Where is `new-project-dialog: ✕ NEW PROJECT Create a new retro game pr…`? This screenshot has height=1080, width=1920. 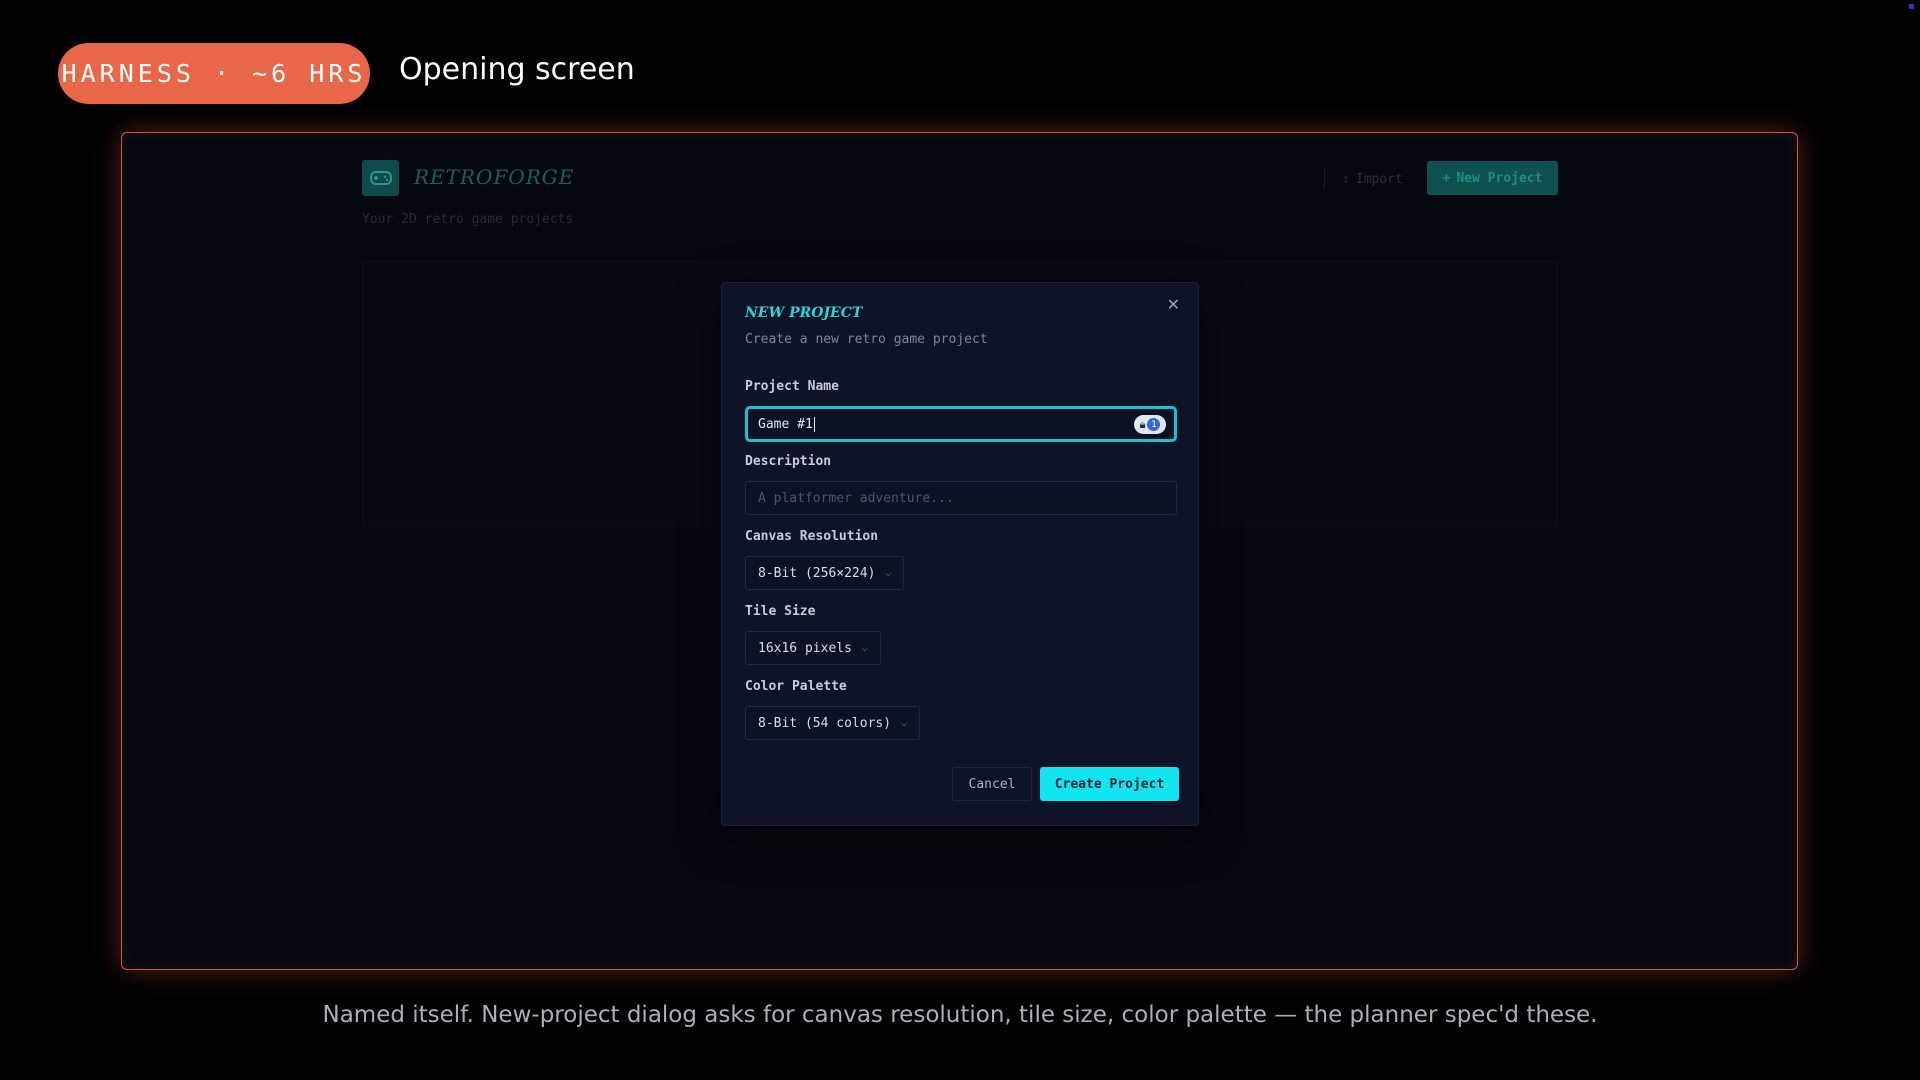
new-project-dialog: ✕ NEW PROJECT Create a new retro game pr… is located at coordinates (960, 554).